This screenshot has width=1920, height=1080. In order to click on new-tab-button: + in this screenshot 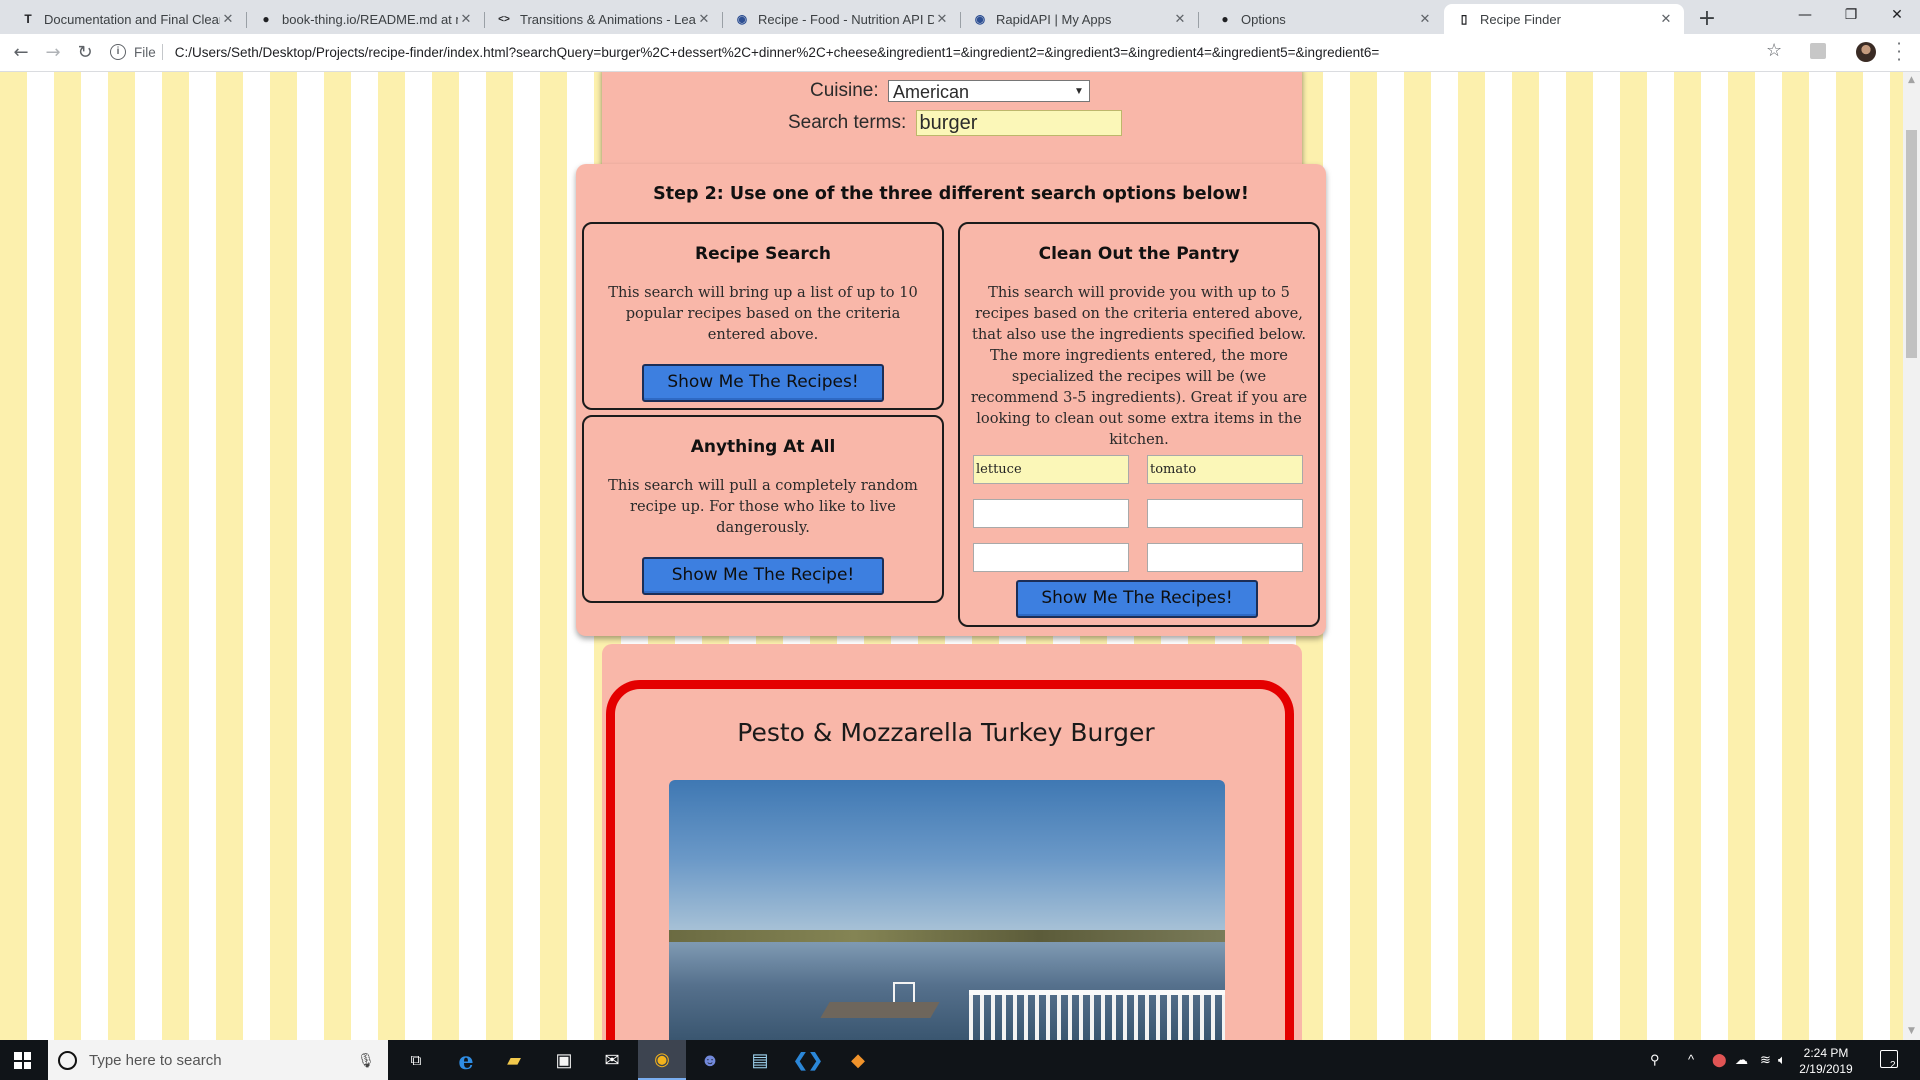, I will do `click(1707, 19)`.